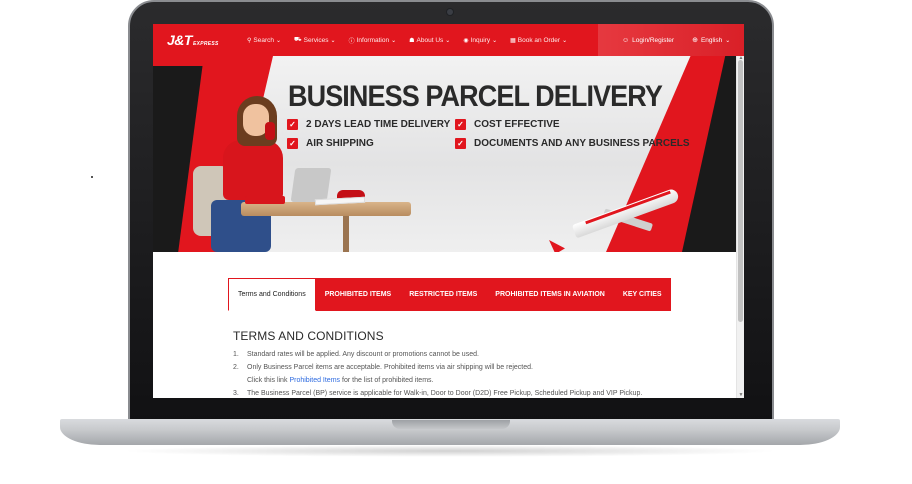  I want to click on nav-item-label: Services, so click(316, 40).